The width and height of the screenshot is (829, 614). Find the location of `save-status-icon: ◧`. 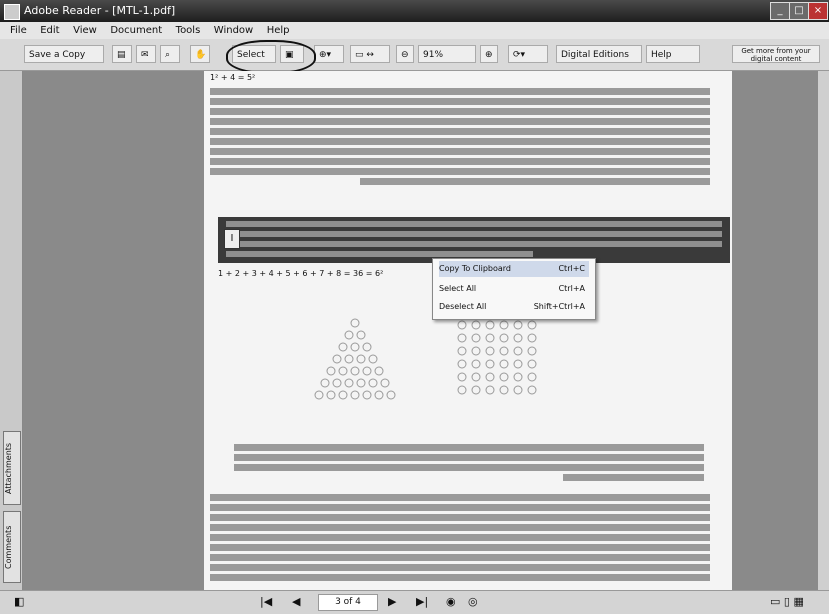

save-status-icon: ◧ is located at coordinates (19, 601).